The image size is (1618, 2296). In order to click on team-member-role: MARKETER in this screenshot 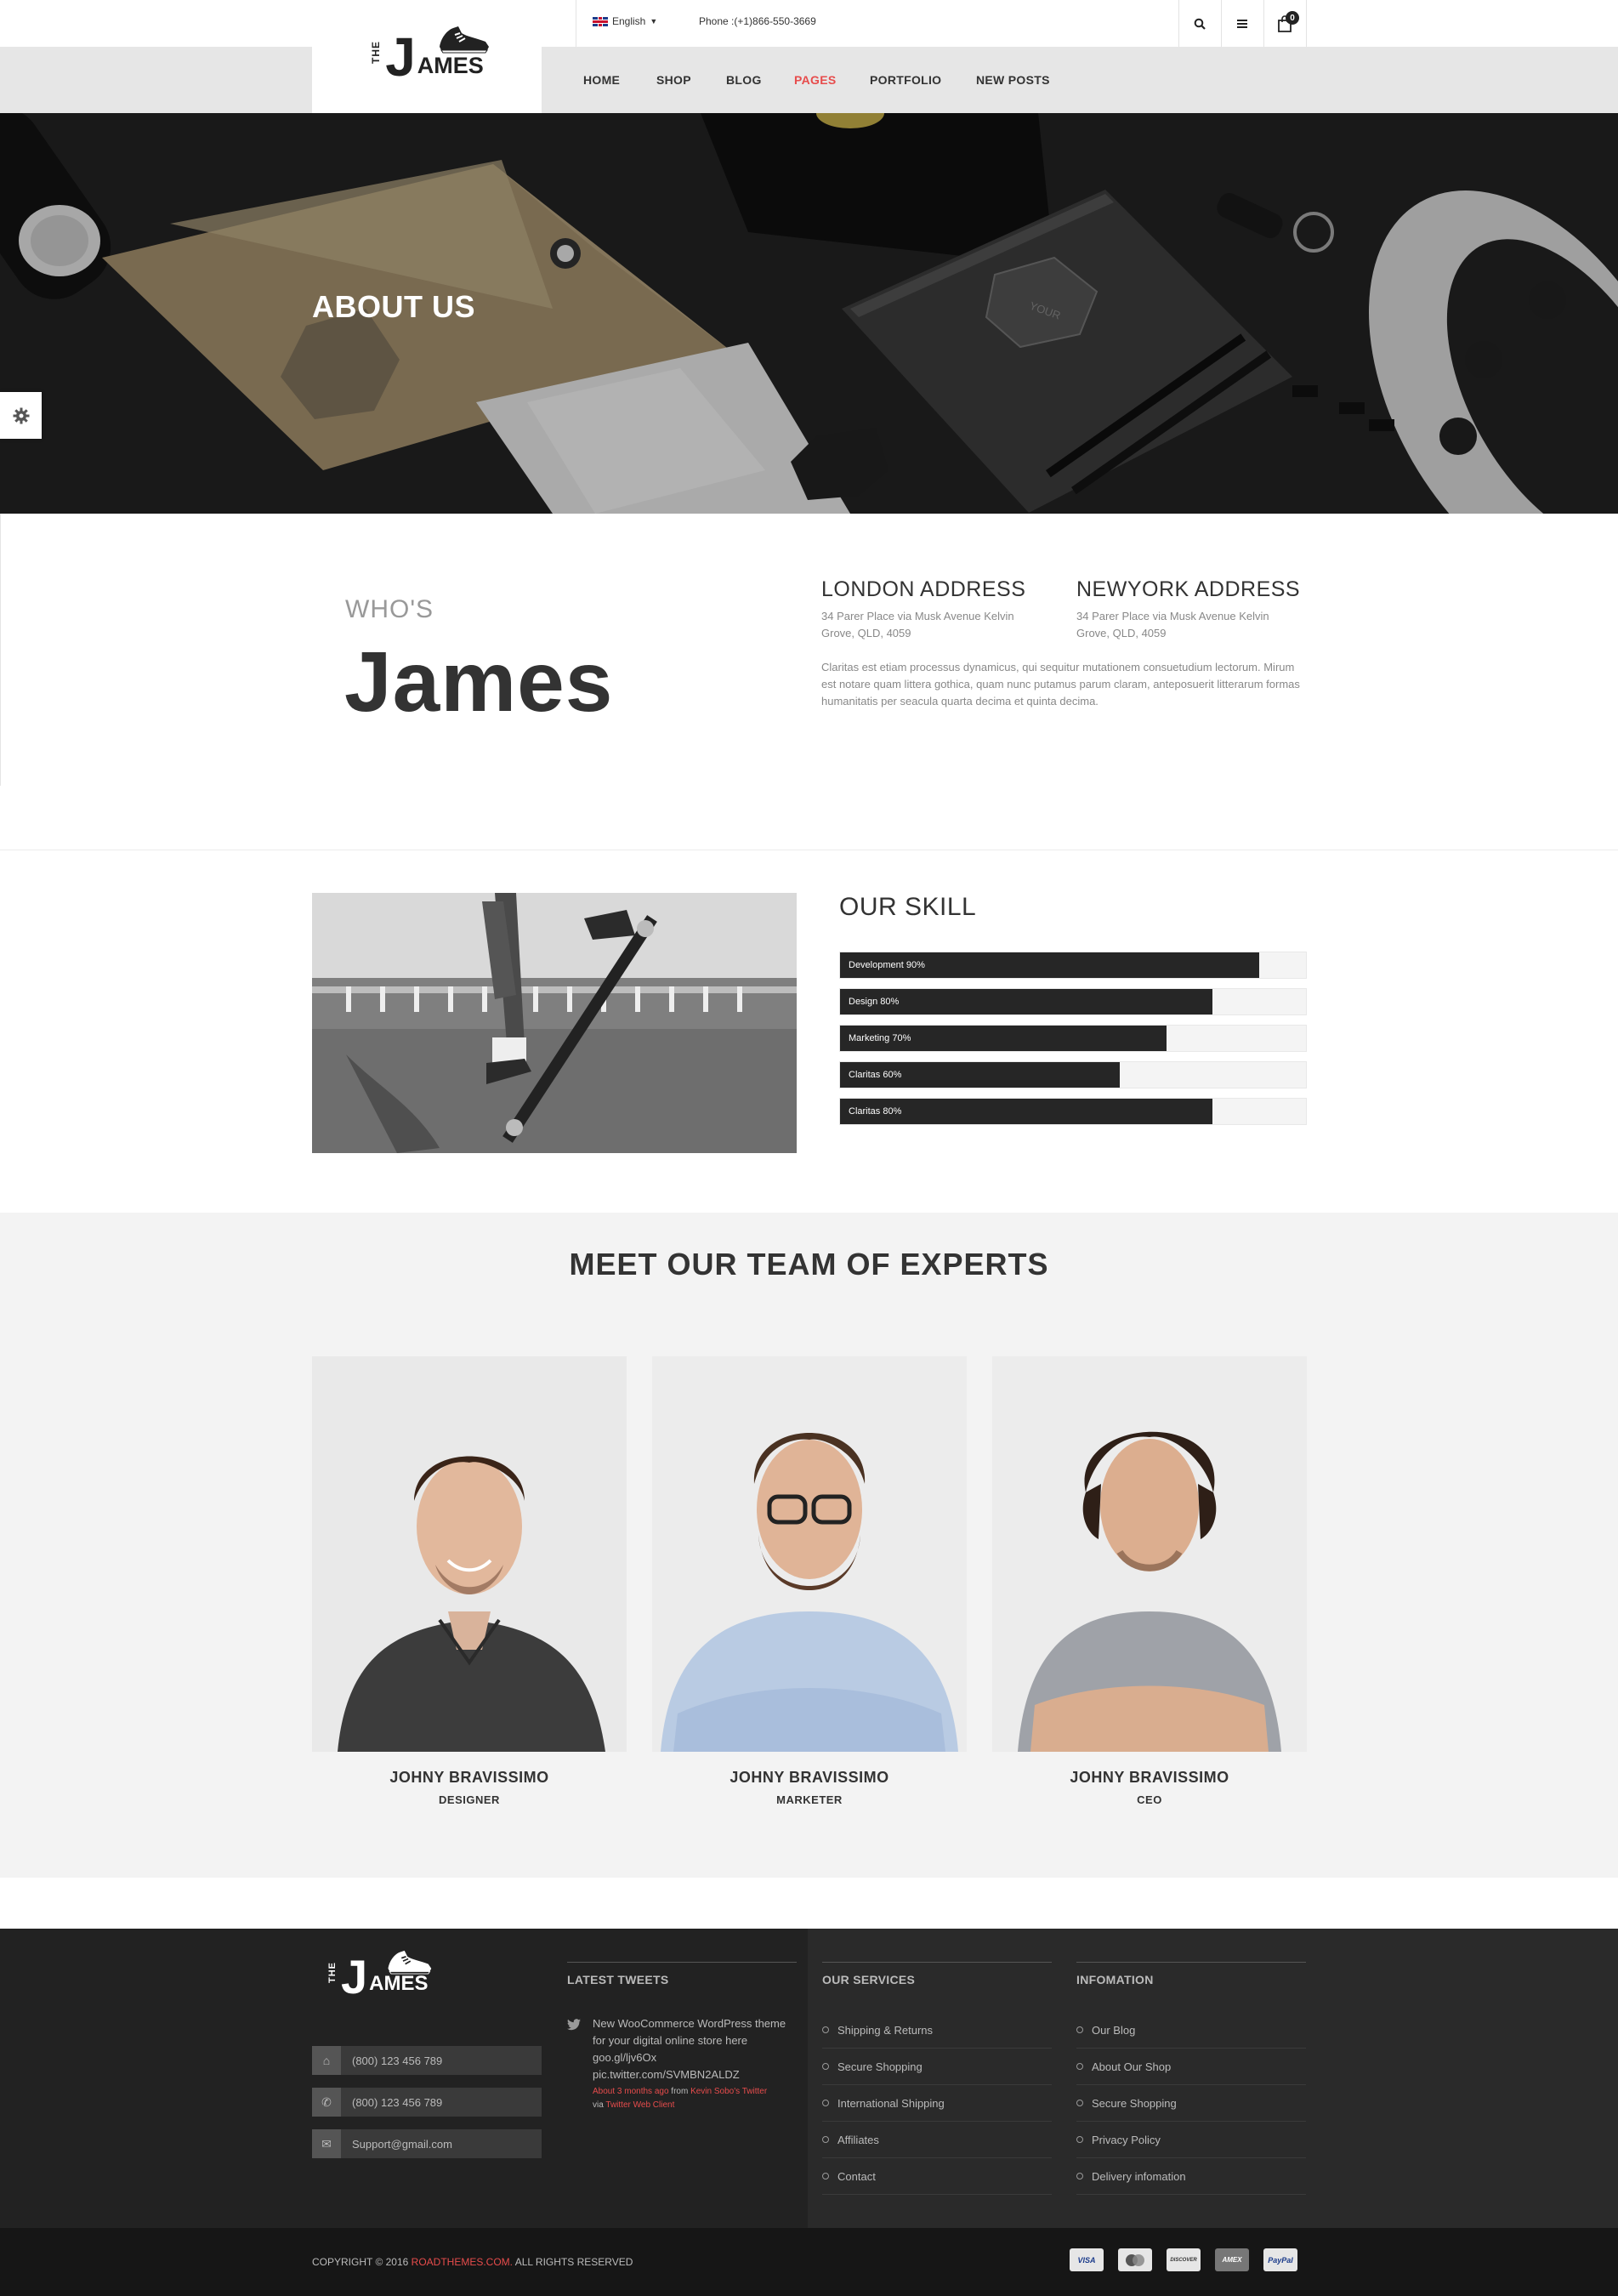, I will do `click(810, 1799)`.